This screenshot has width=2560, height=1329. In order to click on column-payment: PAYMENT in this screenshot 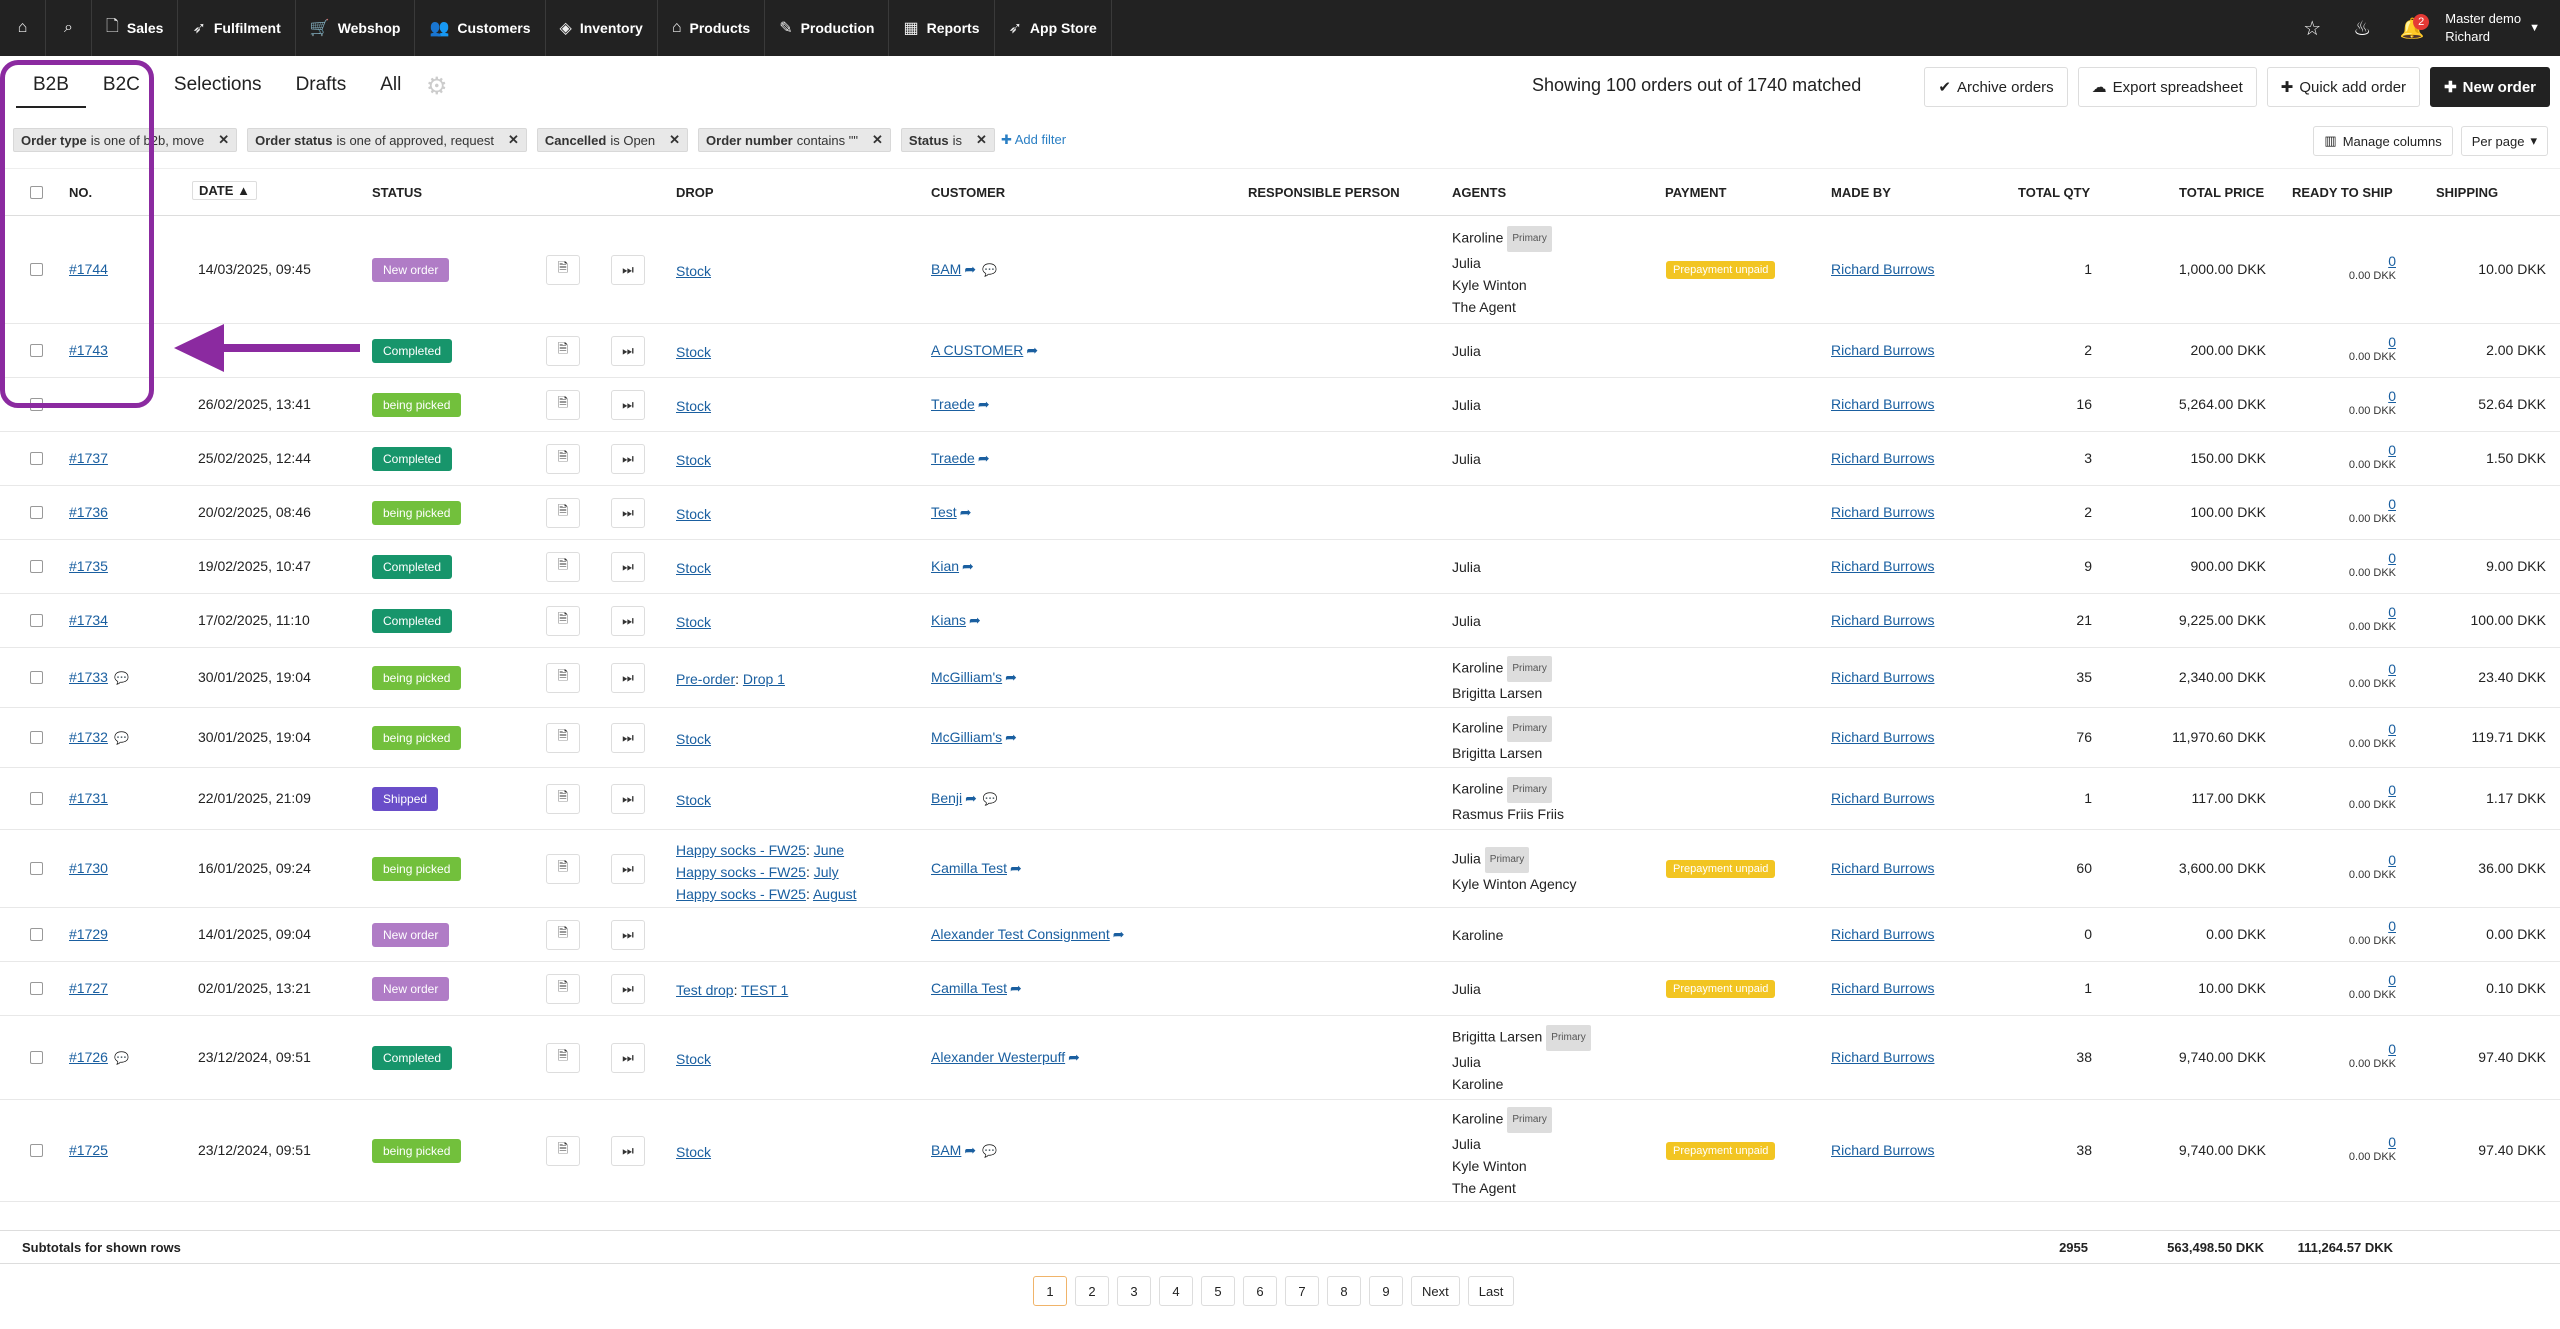, I will do `click(1695, 192)`.